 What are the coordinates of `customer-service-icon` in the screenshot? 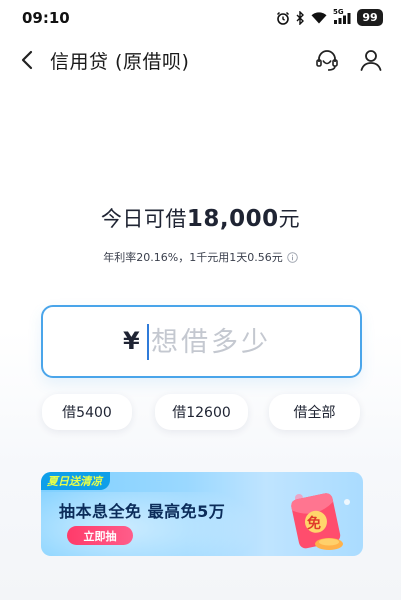 It's located at (327, 60).